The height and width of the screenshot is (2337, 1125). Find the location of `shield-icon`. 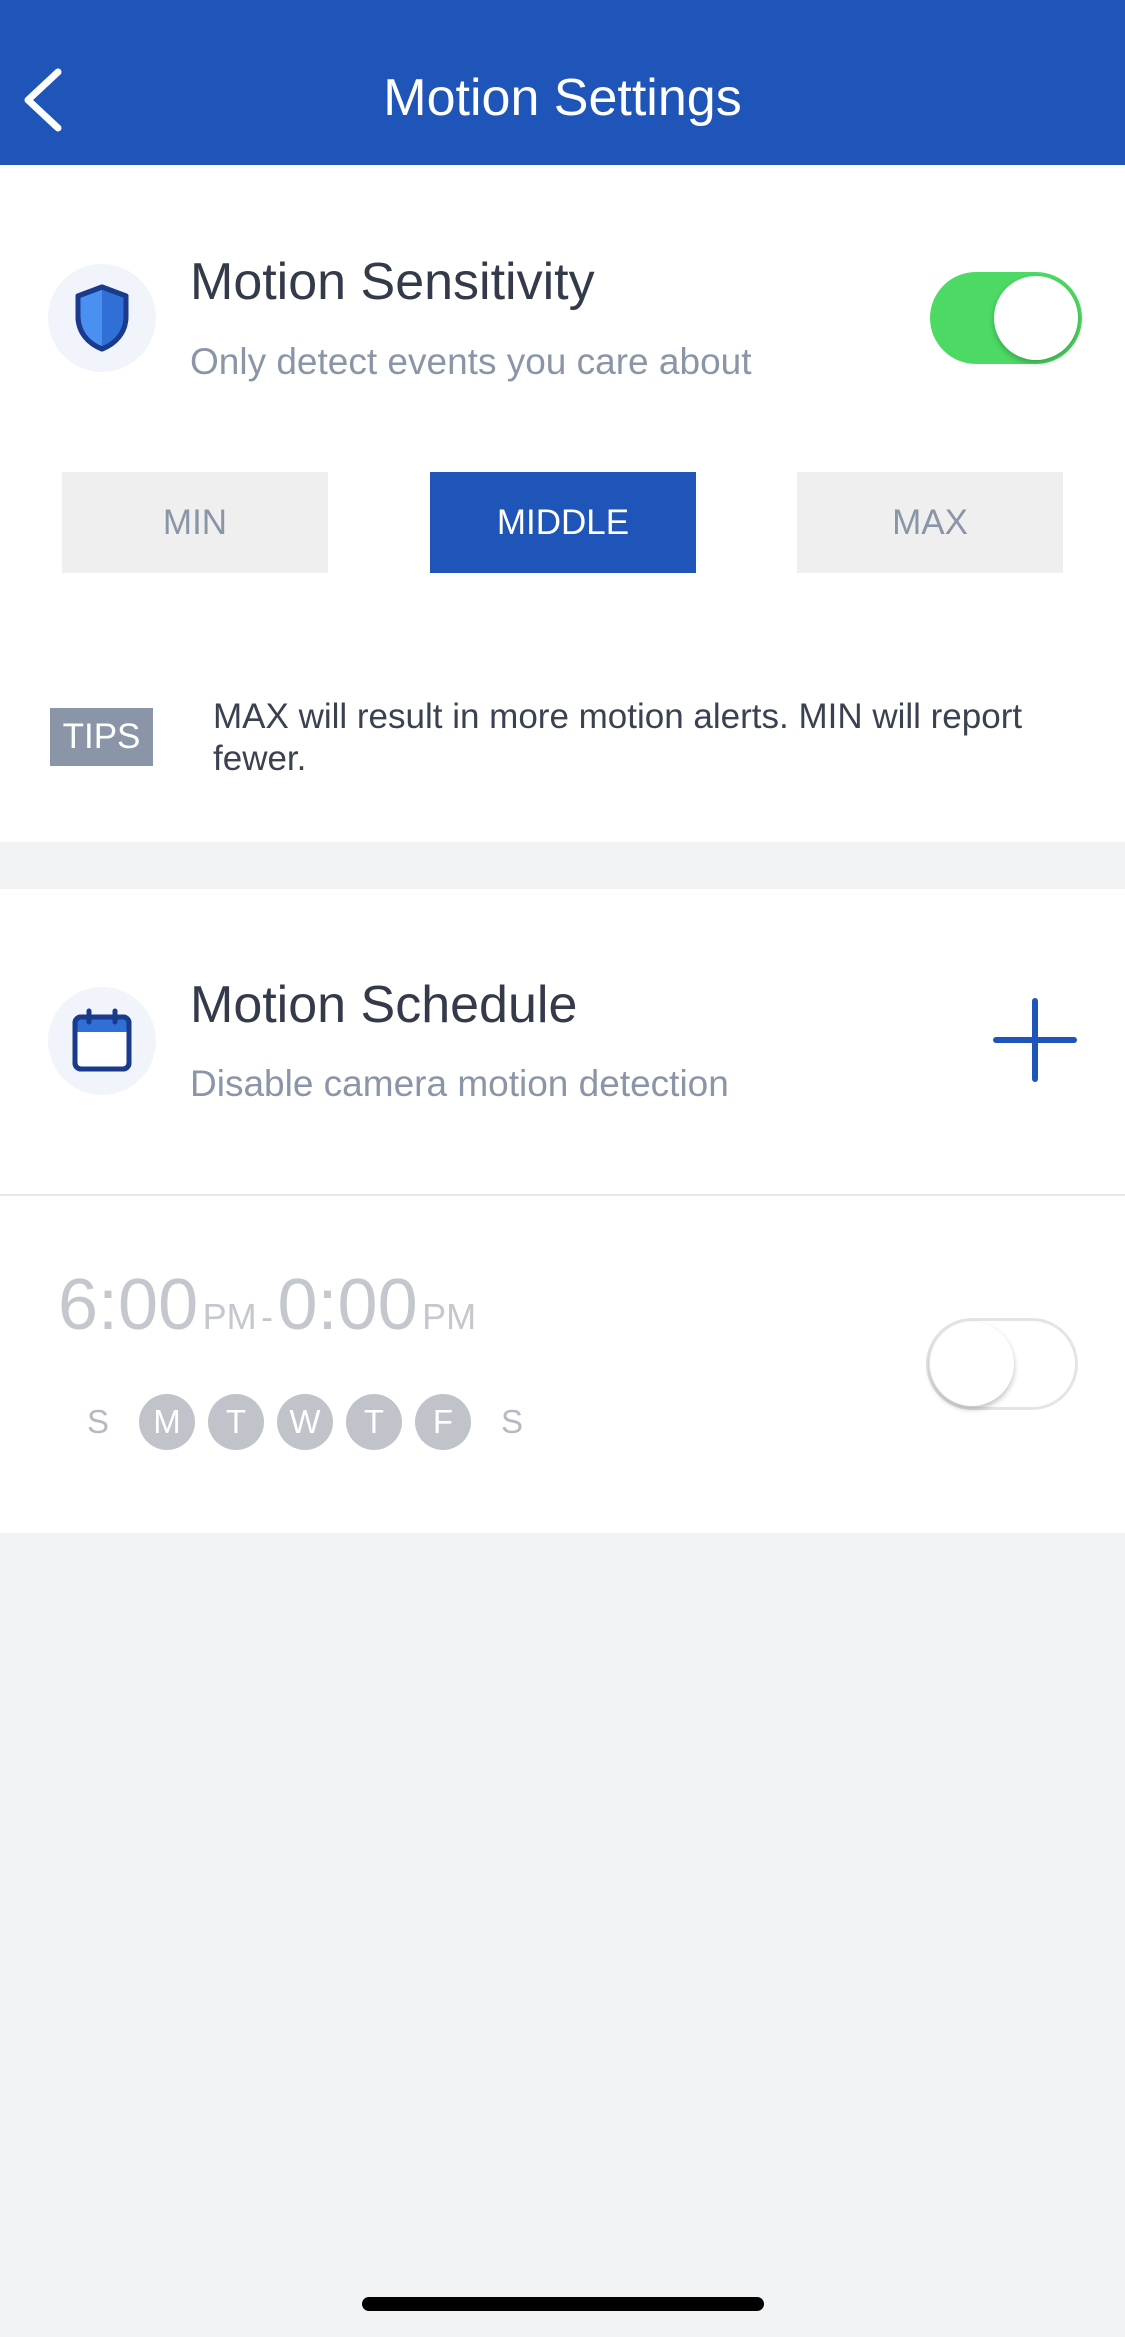

shield-icon is located at coordinates (102, 318).